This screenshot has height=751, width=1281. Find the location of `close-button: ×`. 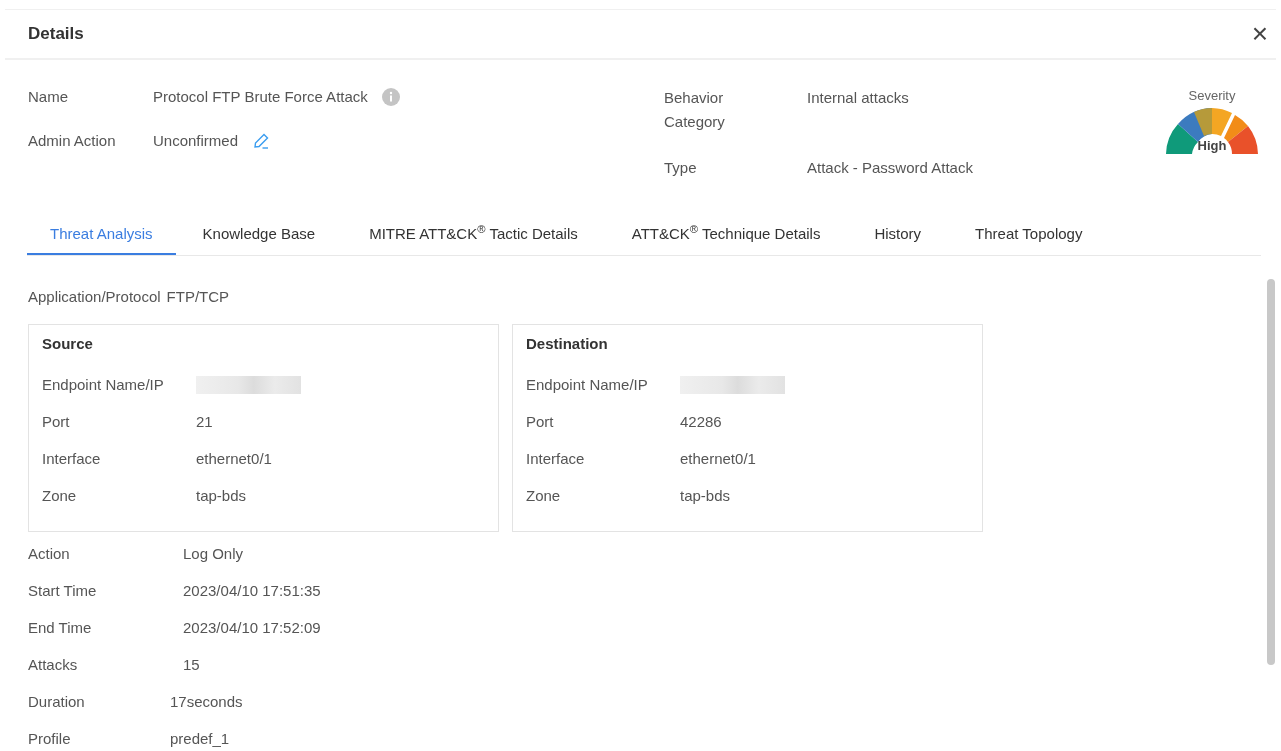

close-button: × is located at coordinates (1259, 34).